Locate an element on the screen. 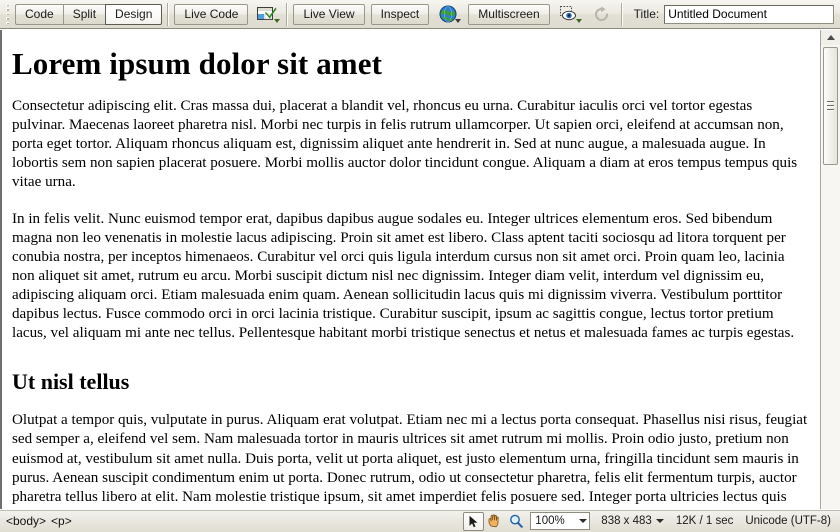 This screenshot has height=532, width=840. browser-check-dropdown-caret is located at coordinates (277, 21).